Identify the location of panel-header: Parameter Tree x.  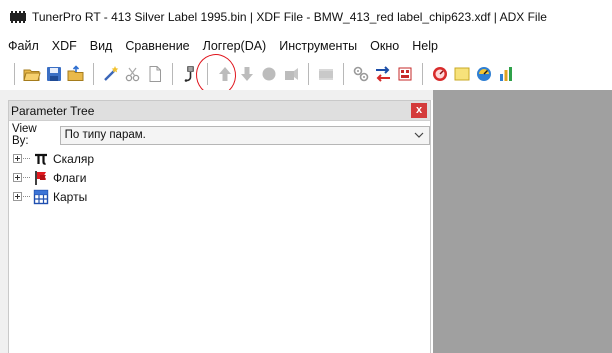
(219, 111).